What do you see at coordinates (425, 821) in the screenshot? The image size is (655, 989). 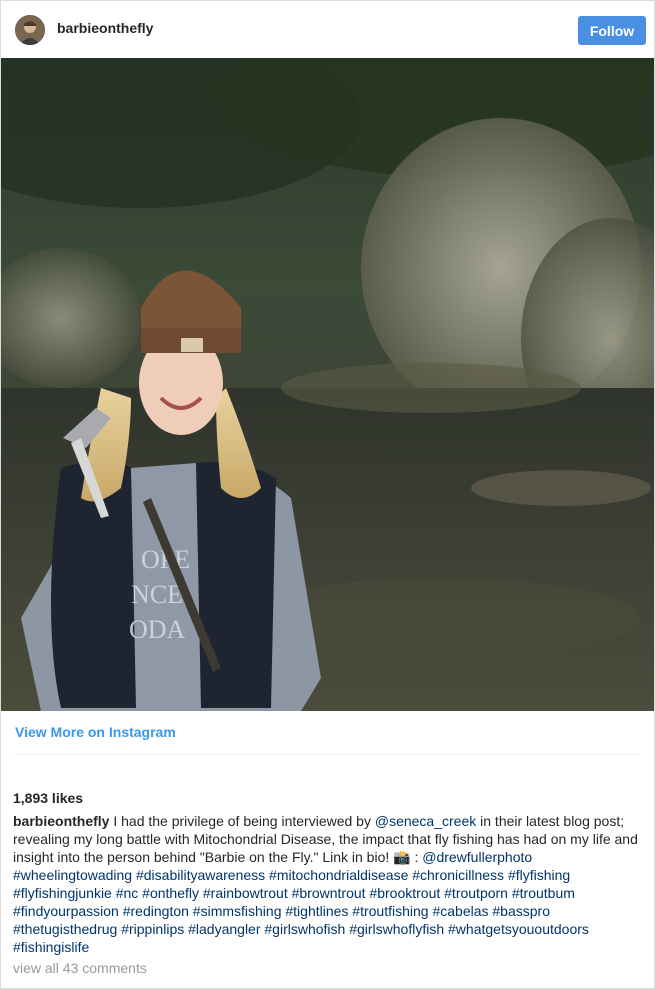 I see `mention-seneca-creek: @seneca_creek` at bounding box center [425, 821].